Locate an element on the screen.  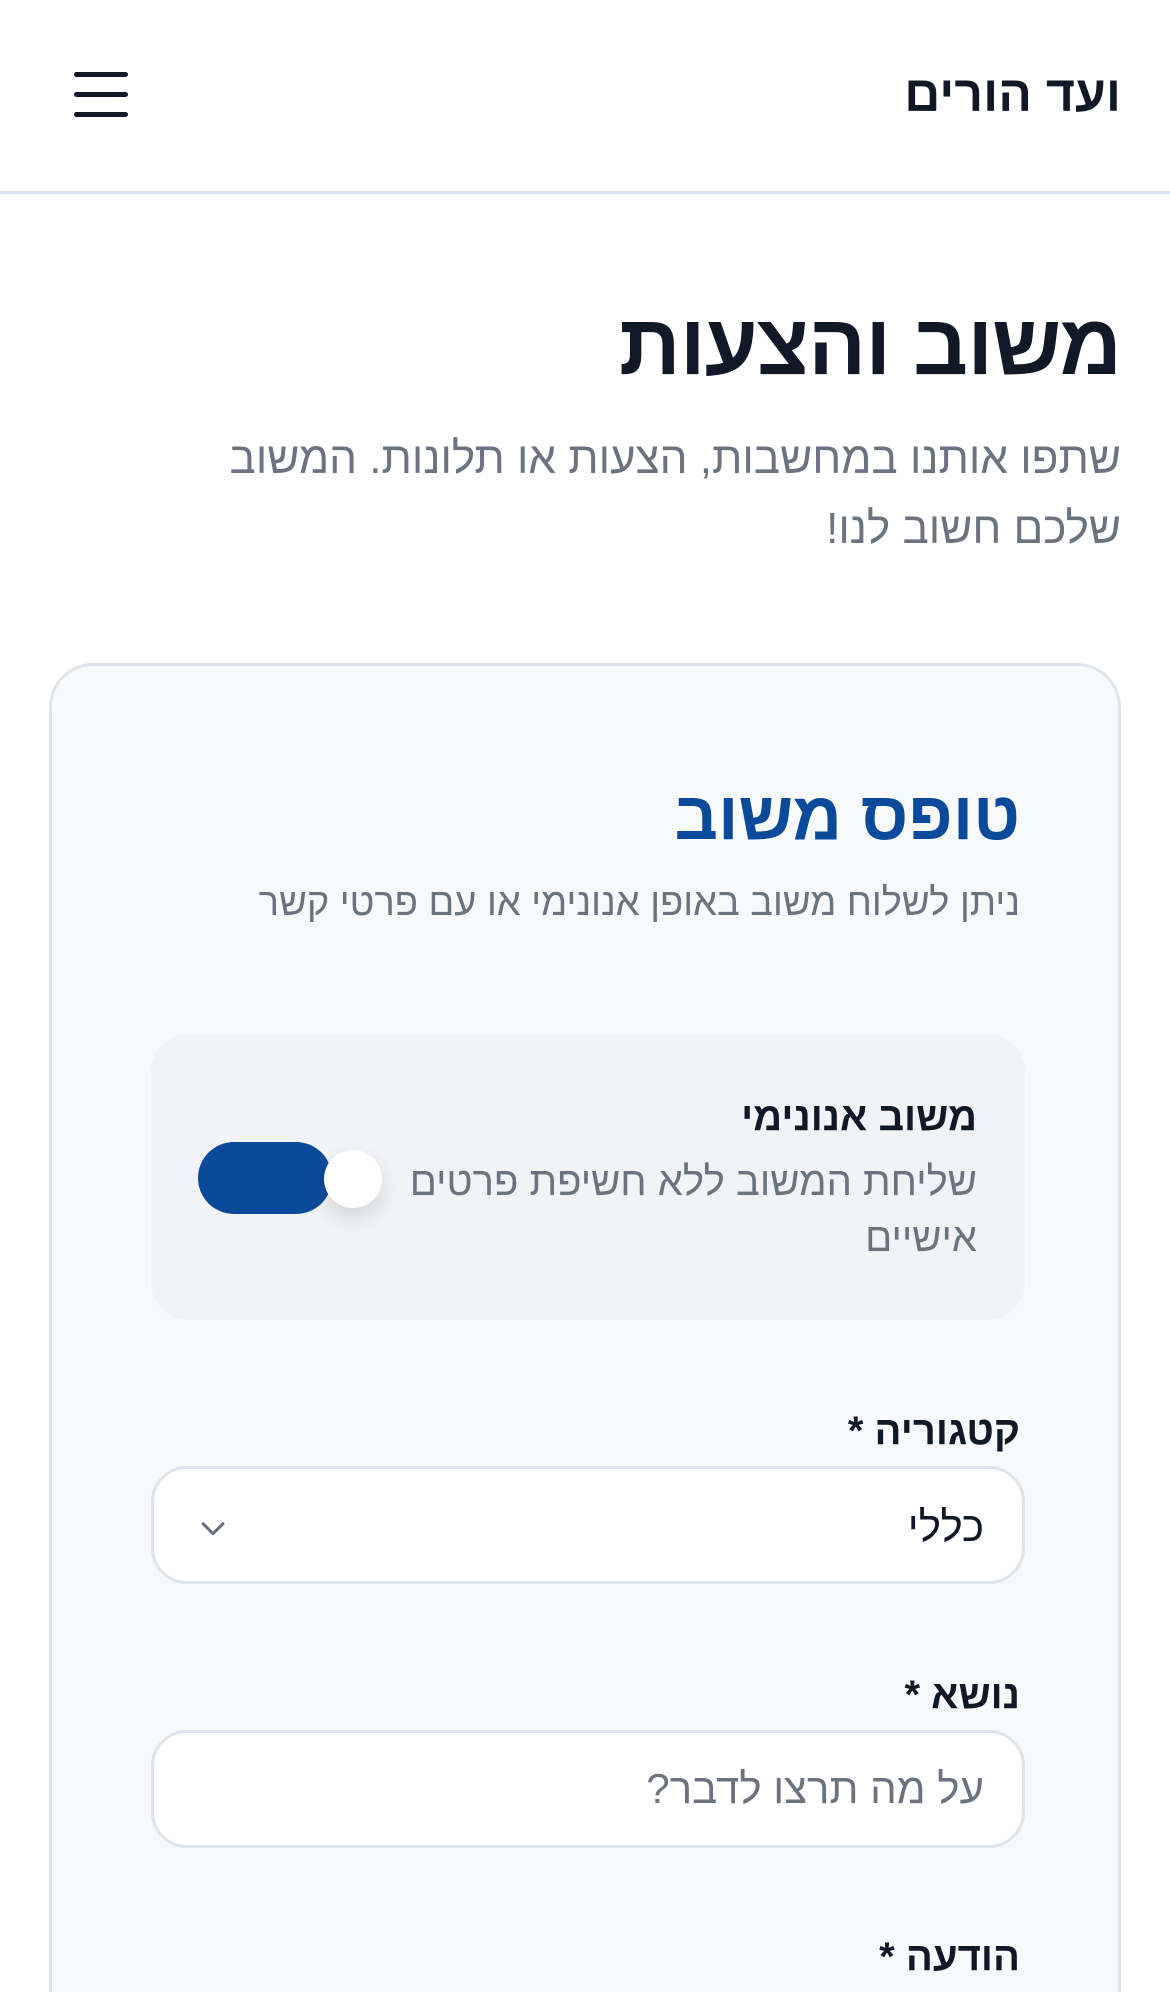
top-header: ועד הורים is located at coordinates (585, 97).